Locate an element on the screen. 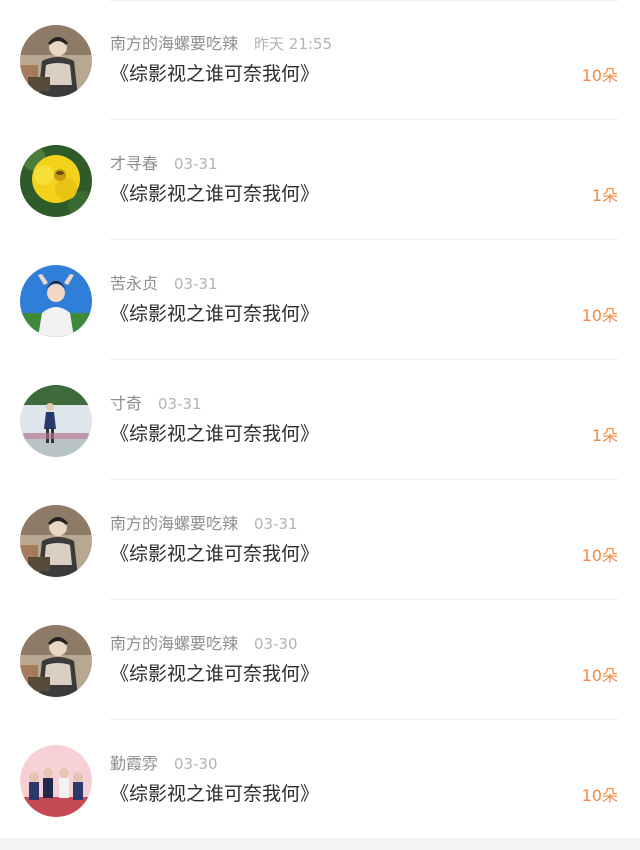  avatar-standing-figure-icon is located at coordinates (56, 421).